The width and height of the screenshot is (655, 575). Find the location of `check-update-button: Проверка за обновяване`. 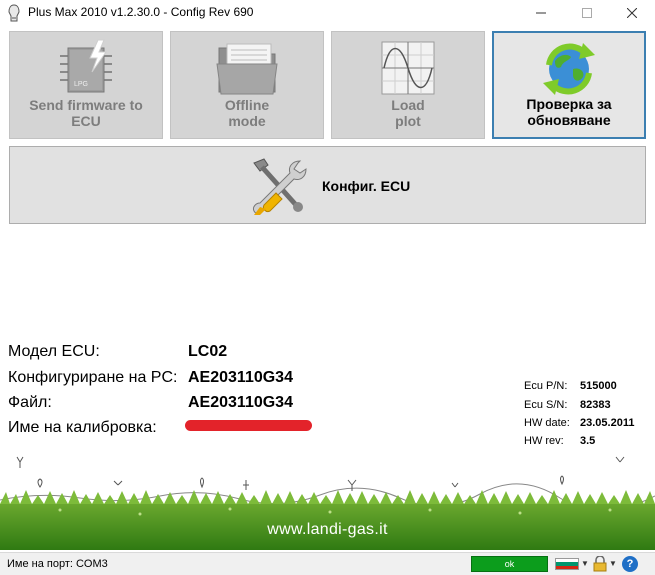

check-update-button: Проверка за обновяване is located at coordinates (569, 85).